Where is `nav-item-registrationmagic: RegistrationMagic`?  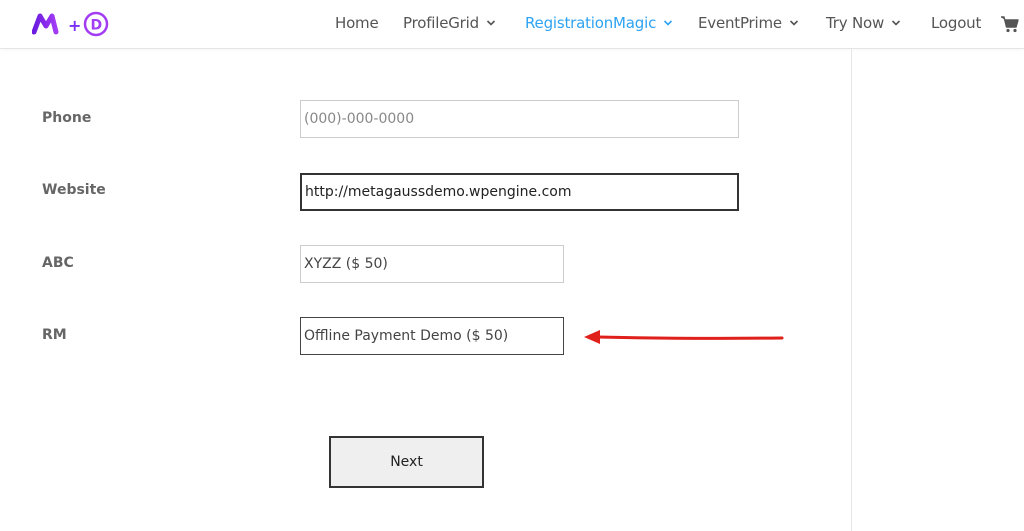 nav-item-registrationmagic: RegistrationMagic is located at coordinates (599, 23).